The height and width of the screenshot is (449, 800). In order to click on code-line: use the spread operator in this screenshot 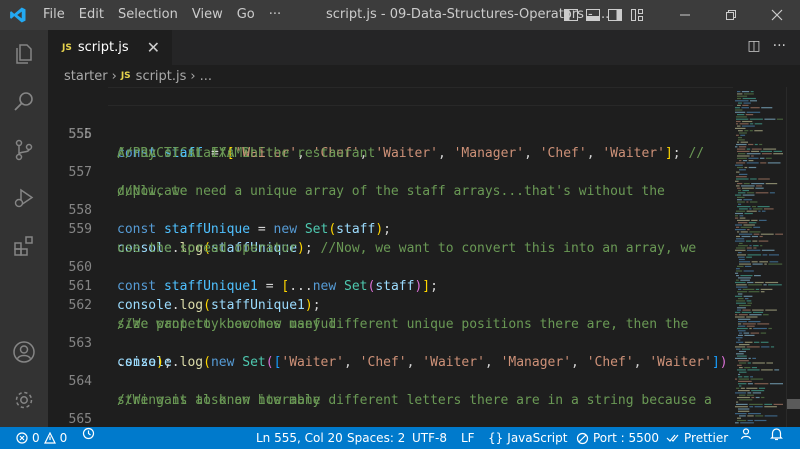, I will do `click(207, 248)`.